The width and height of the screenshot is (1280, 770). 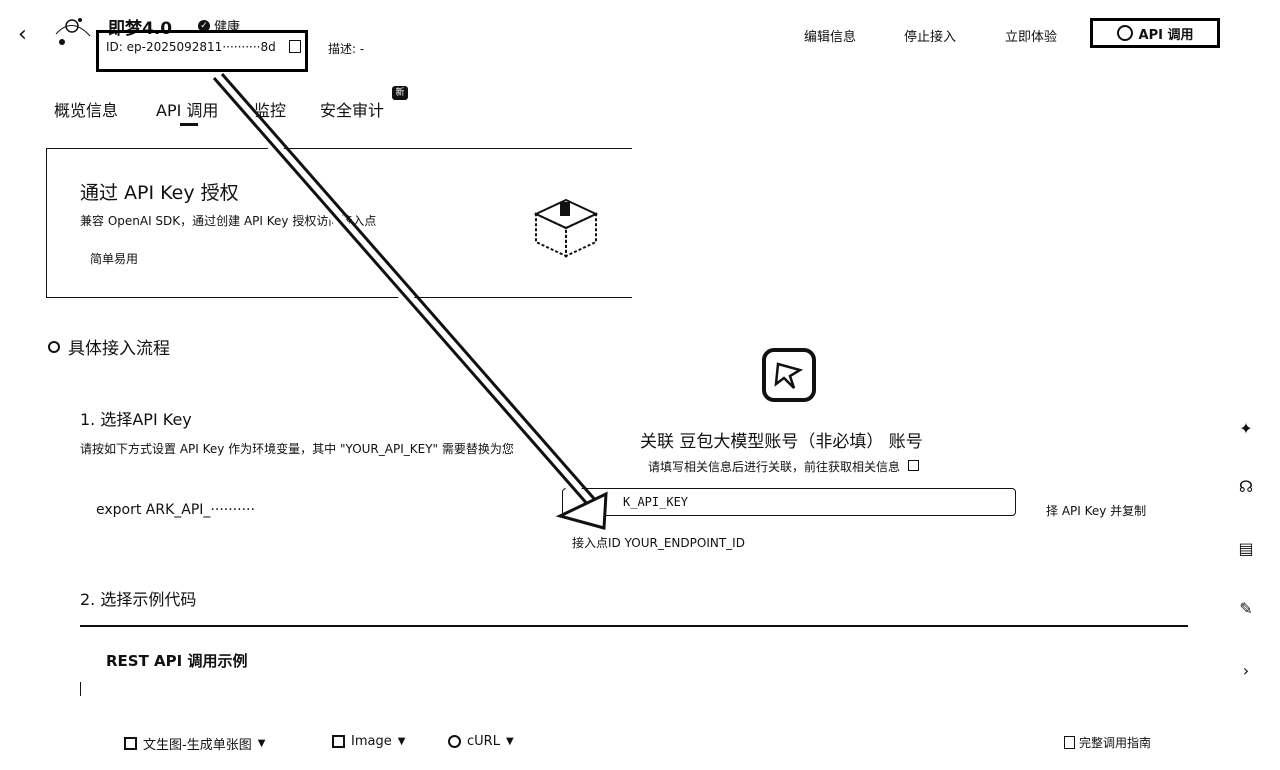 What do you see at coordinates (454, 741) in the screenshot?
I see `curl-icon` at bounding box center [454, 741].